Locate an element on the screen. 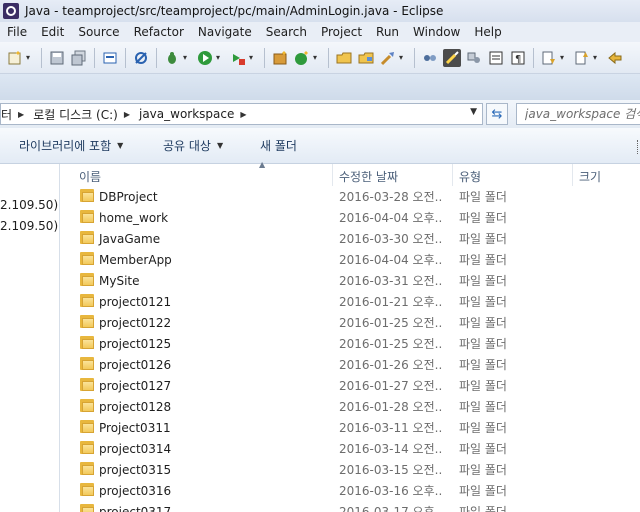 The height and width of the screenshot is (512, 640). list-item: DBProject 2016-03-28 오전... 파일 폴더 is located at coordinates (350, 196).